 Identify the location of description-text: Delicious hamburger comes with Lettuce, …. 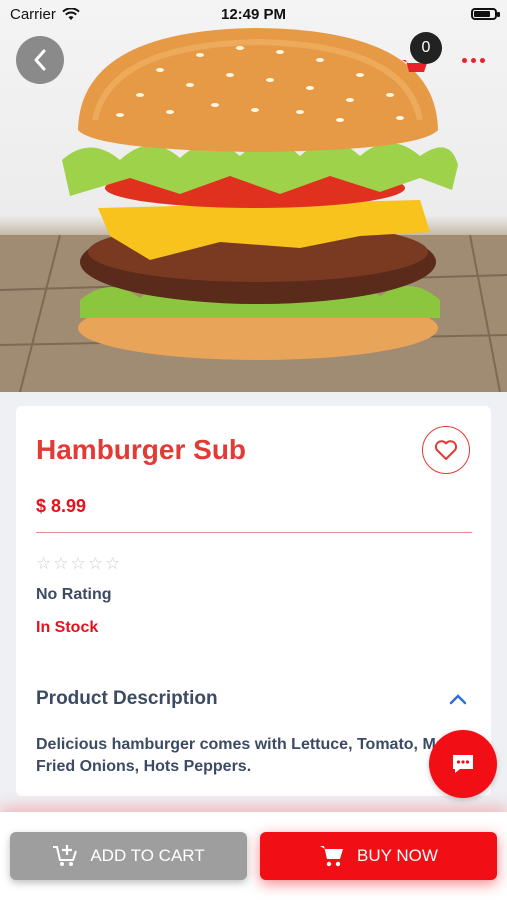
(252, 755).